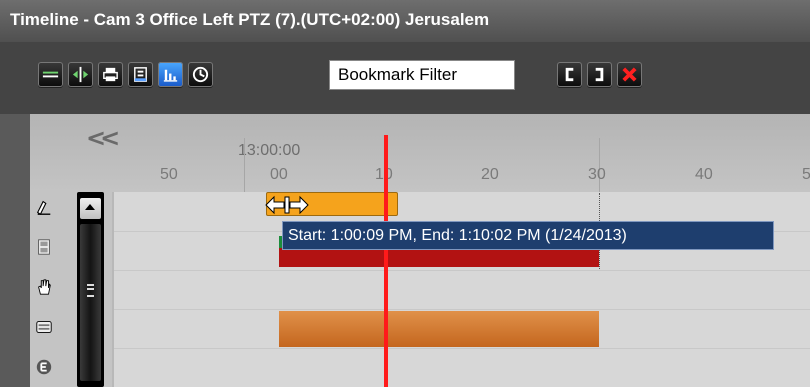 The image size is (810, 387). I want to click on clear-marks-button, so click(629, 74).